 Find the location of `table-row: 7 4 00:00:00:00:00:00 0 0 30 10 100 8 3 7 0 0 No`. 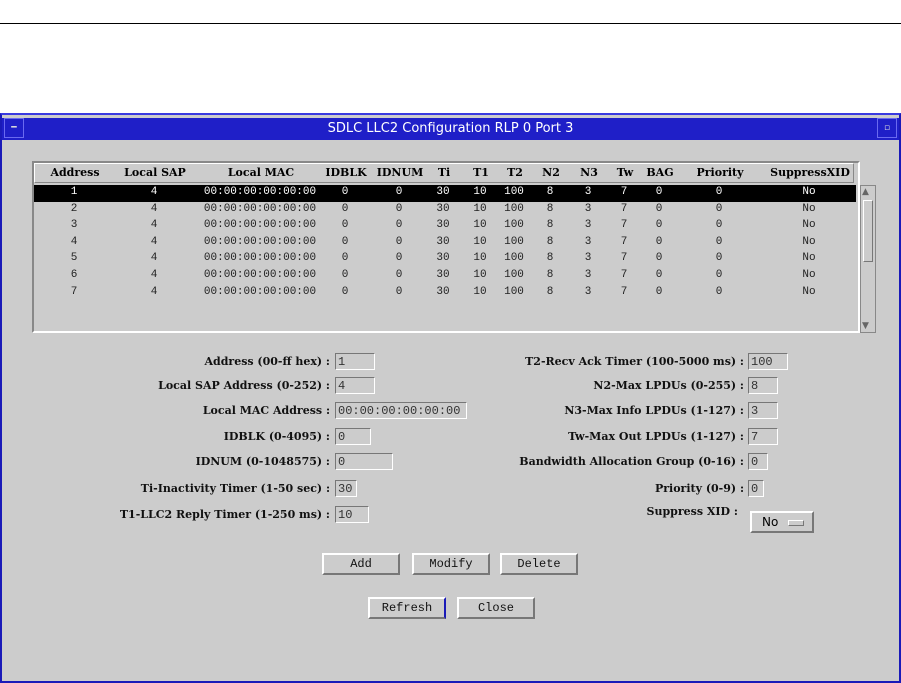

table-row: 7 4 00:00:00:00:00:00 0 0 30 10 100 8 3 7 0 0 No is located at coordinates (445, 293).